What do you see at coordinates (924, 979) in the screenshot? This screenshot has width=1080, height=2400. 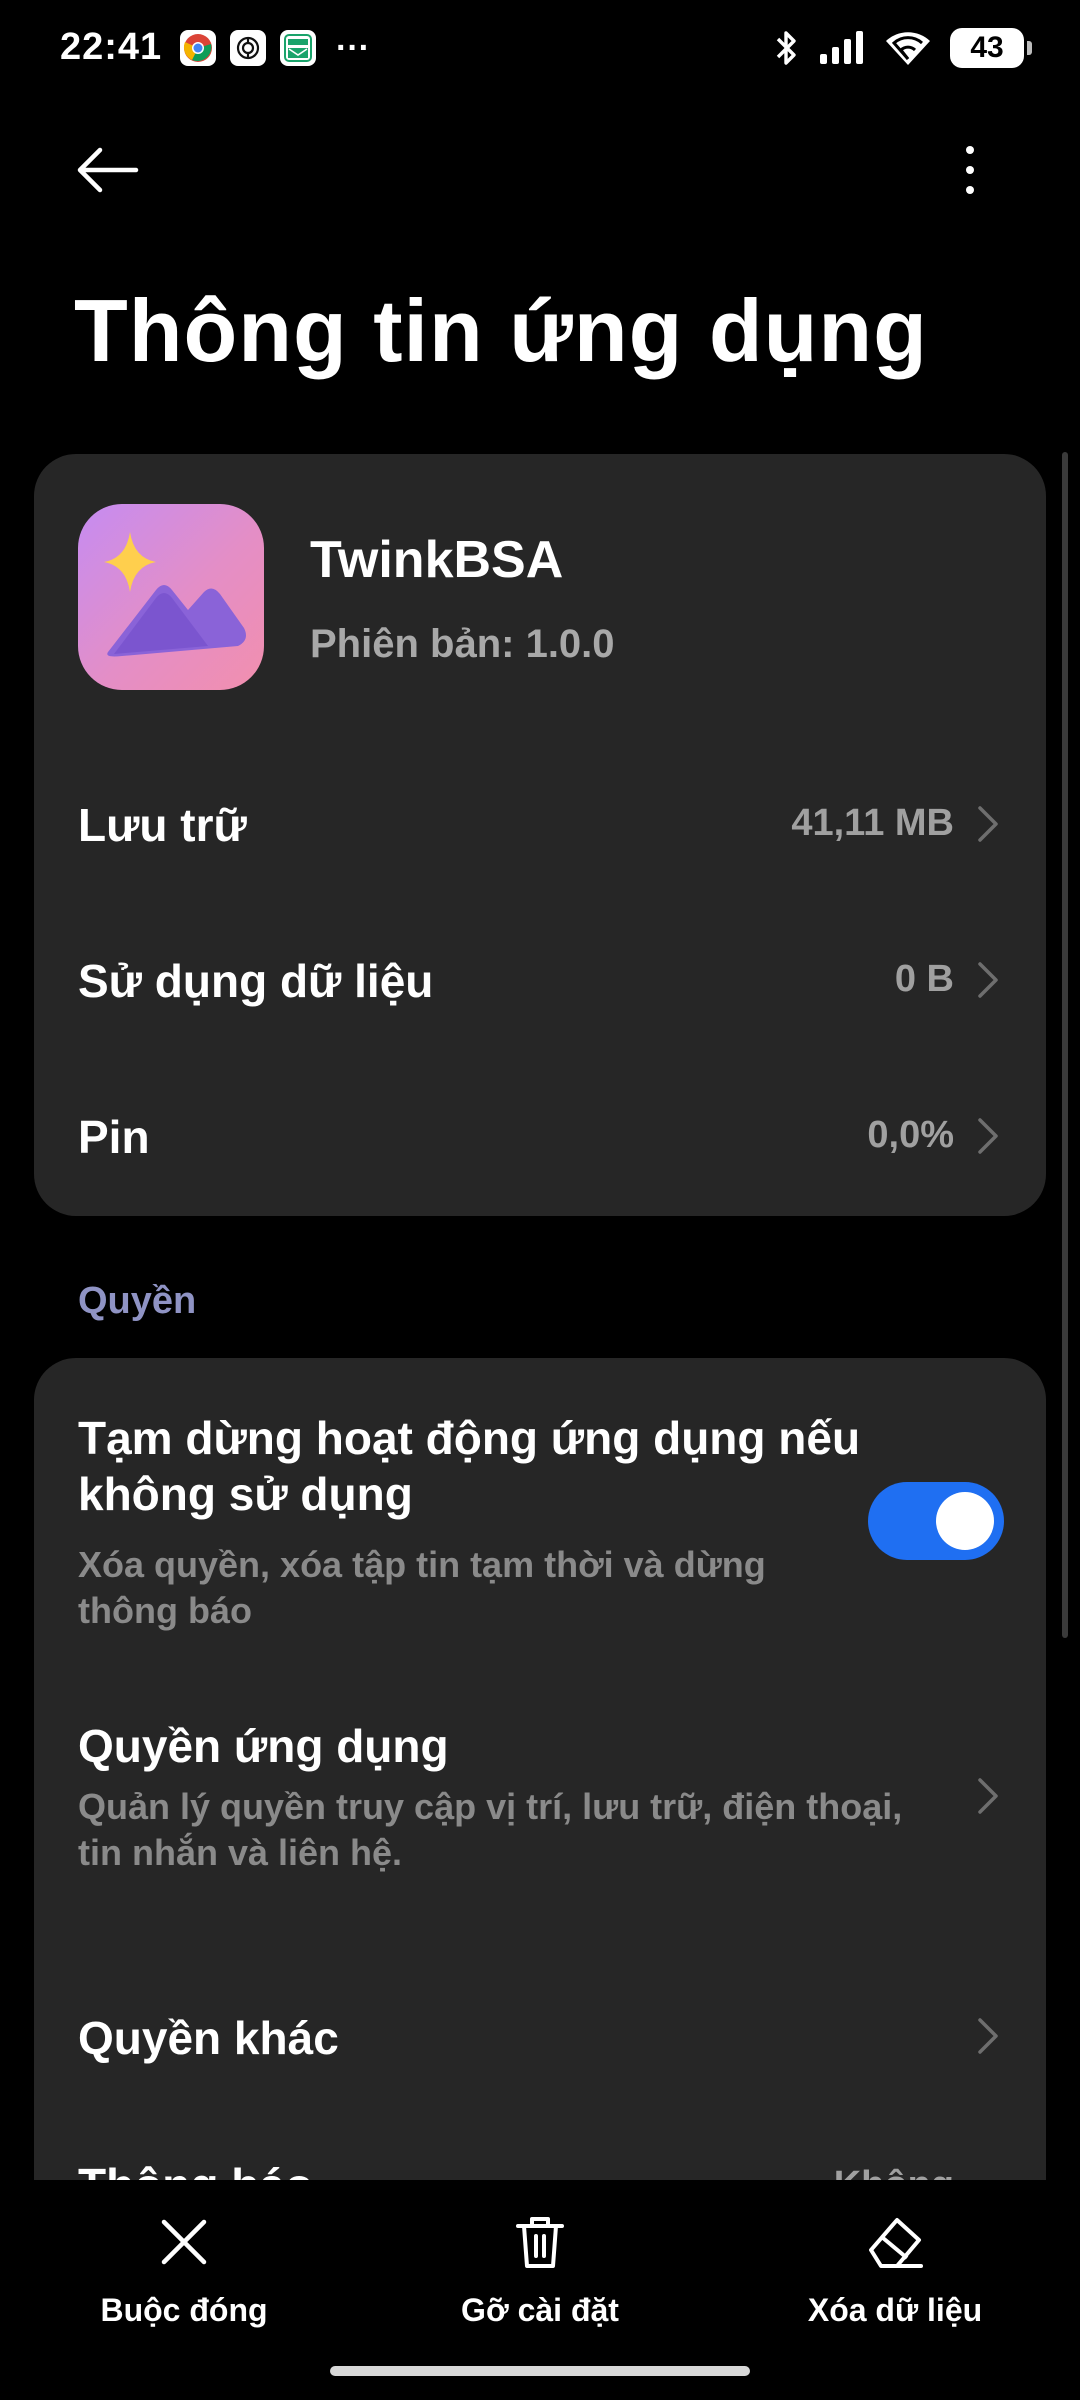 I see `data-usage-value: 0 B` at bounding box center [924, 979].